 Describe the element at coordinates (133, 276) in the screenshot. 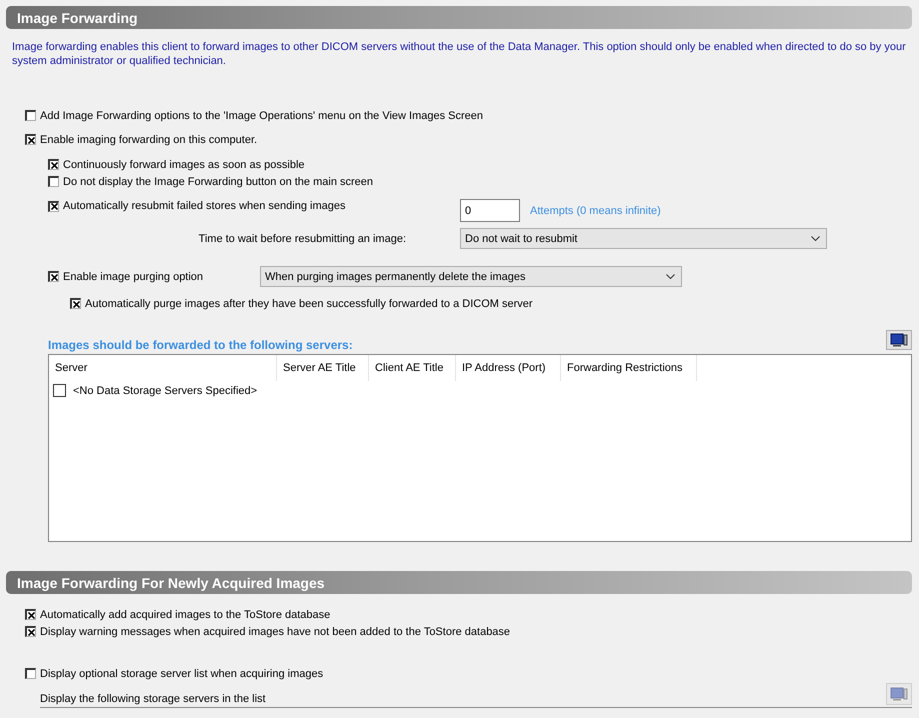

I see `checkbox-label: Enable image purging option` at that location.